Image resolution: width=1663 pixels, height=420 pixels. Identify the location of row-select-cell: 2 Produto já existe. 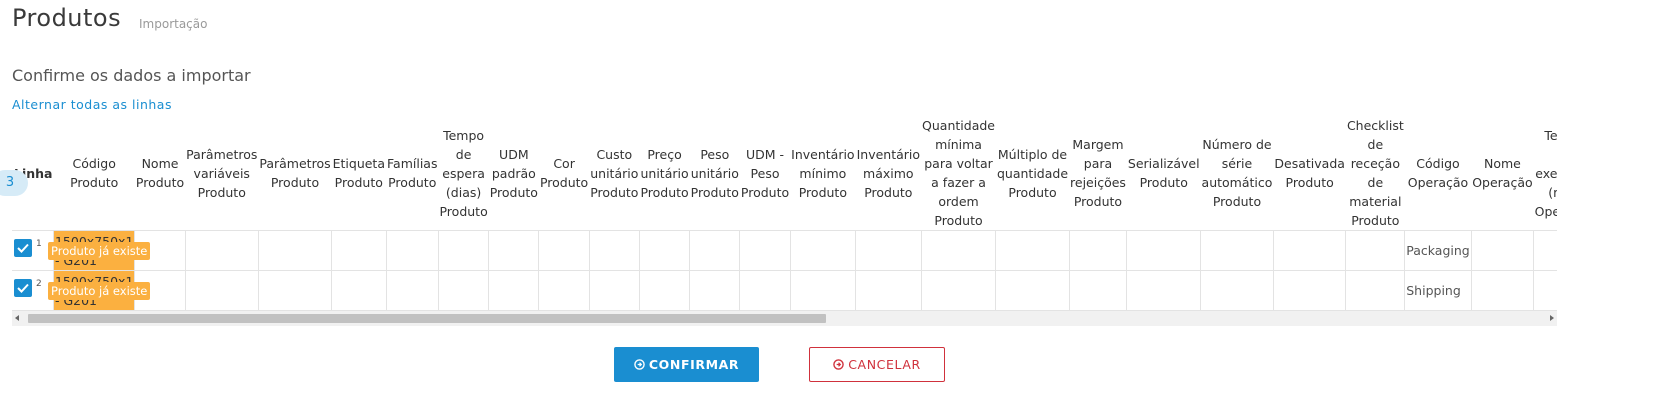
(81, 290).